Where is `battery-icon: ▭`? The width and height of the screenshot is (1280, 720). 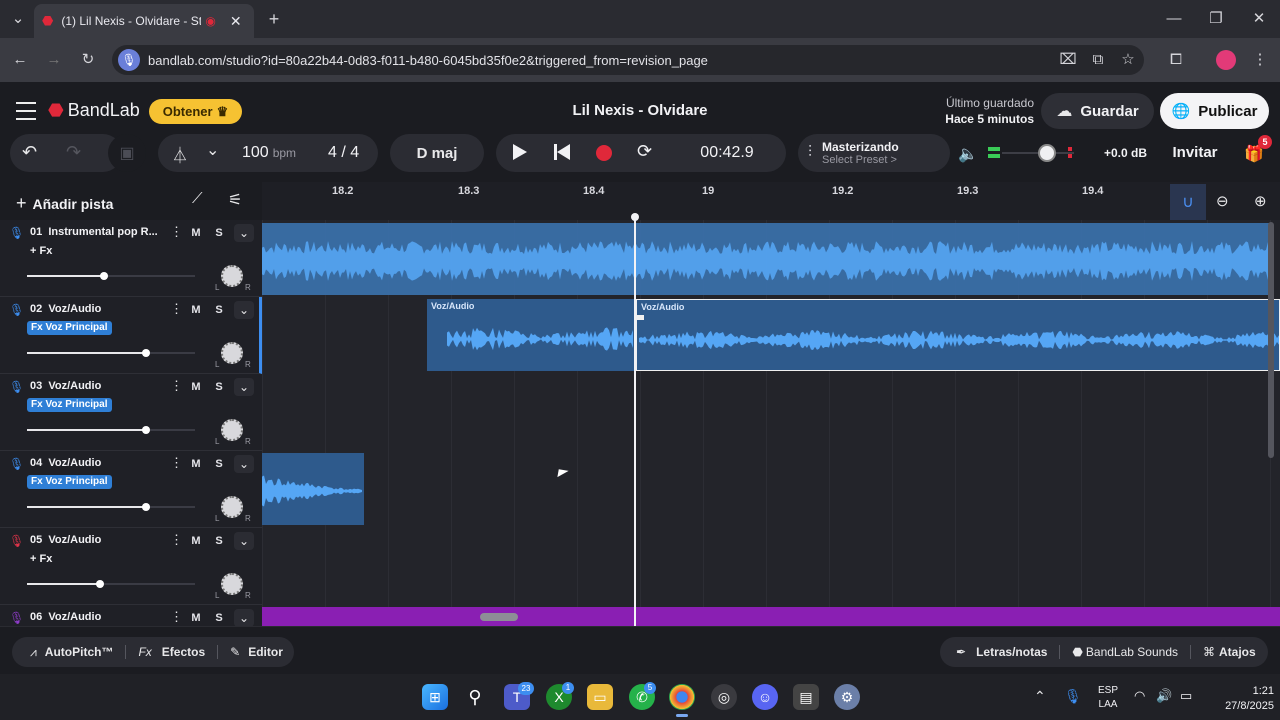 battery-icon: ▭ is located at coordinates (1186, 696).